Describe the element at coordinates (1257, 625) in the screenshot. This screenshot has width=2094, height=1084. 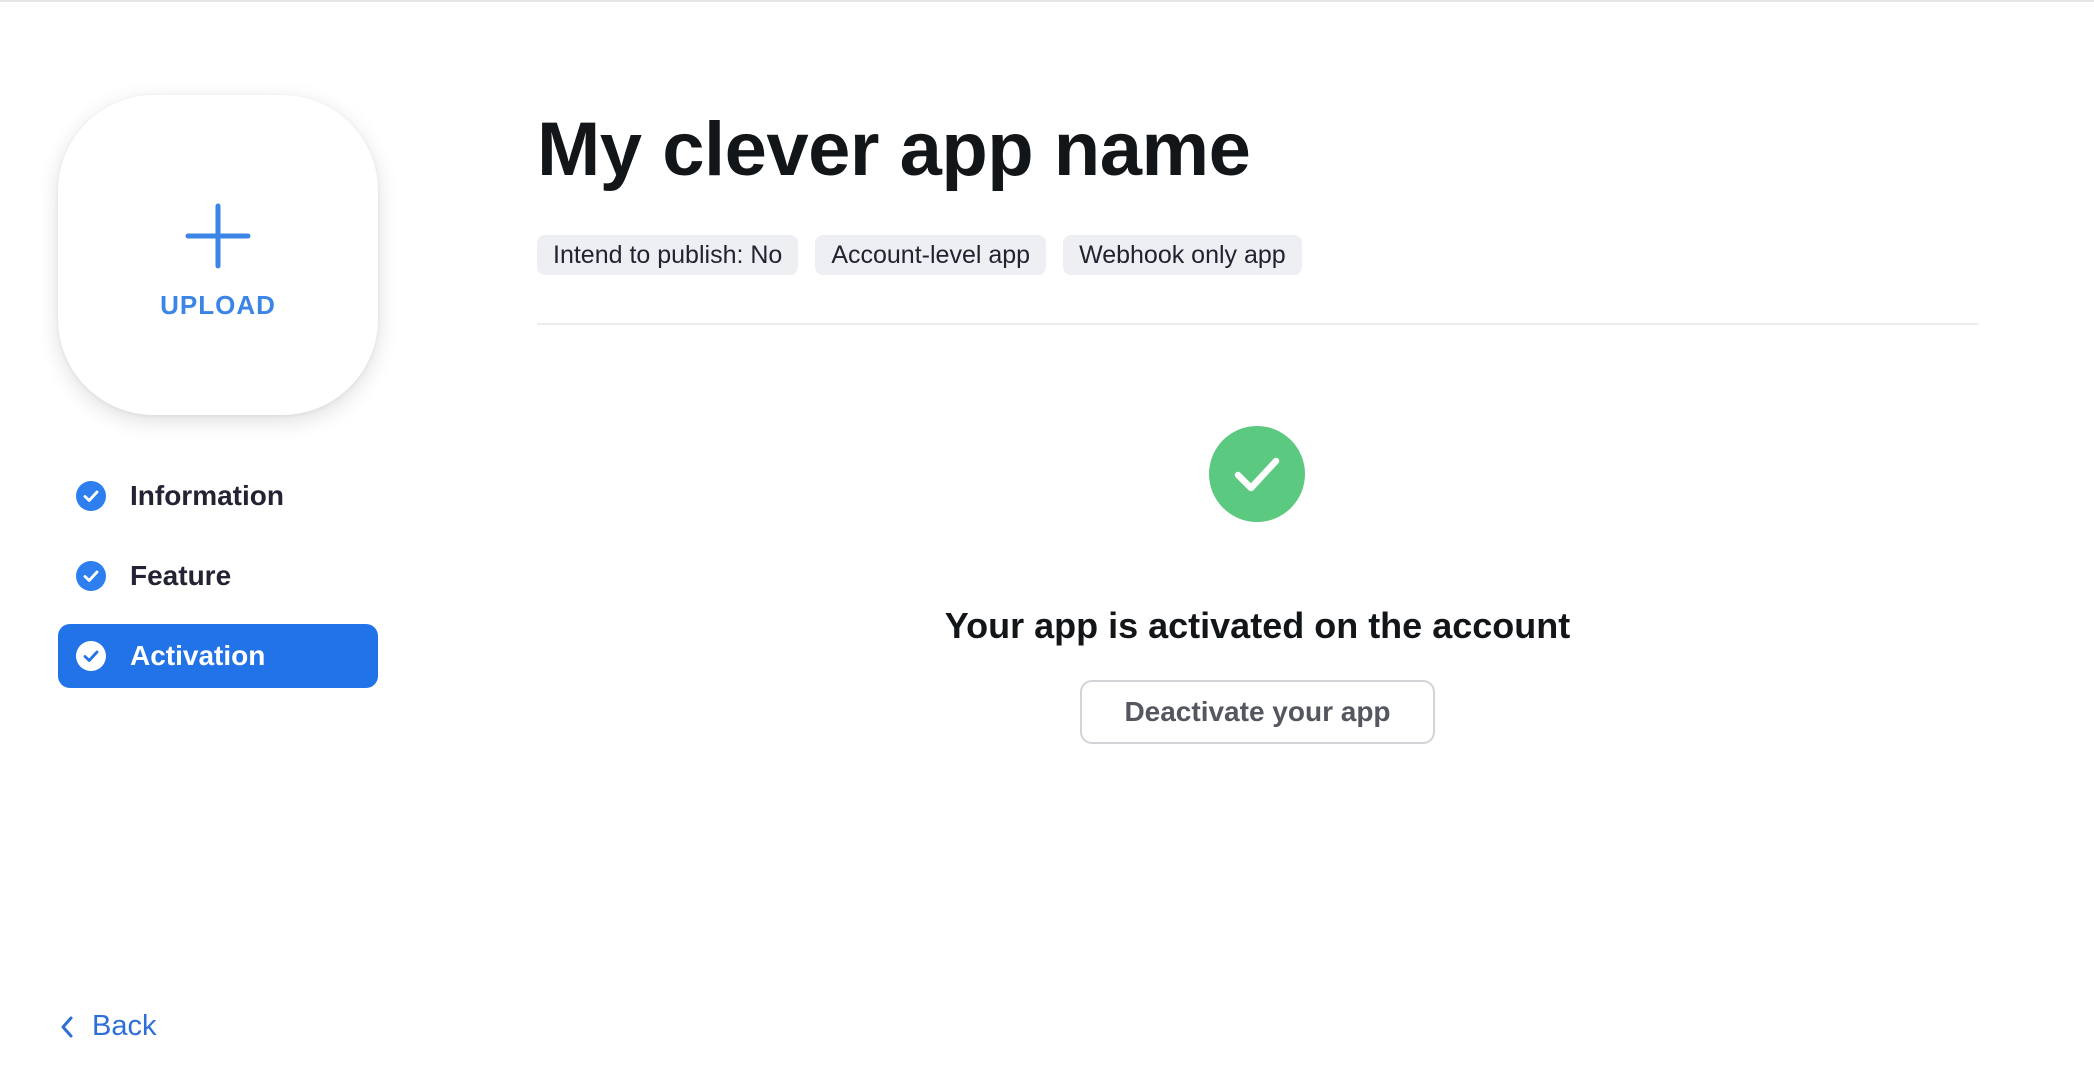
I see `activation-status-text: Your app is activated on the account` at that location.